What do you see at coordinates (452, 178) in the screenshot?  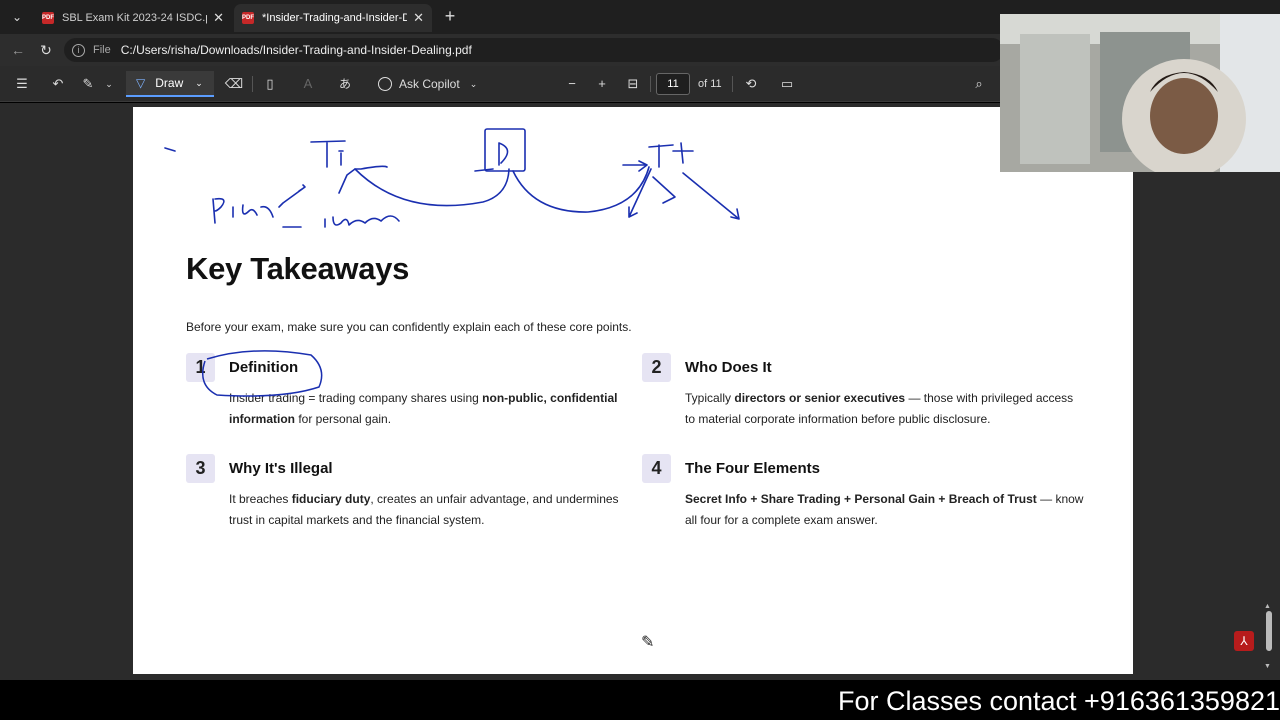 I see `handwritten-ink` at bounding box center [452, 178].